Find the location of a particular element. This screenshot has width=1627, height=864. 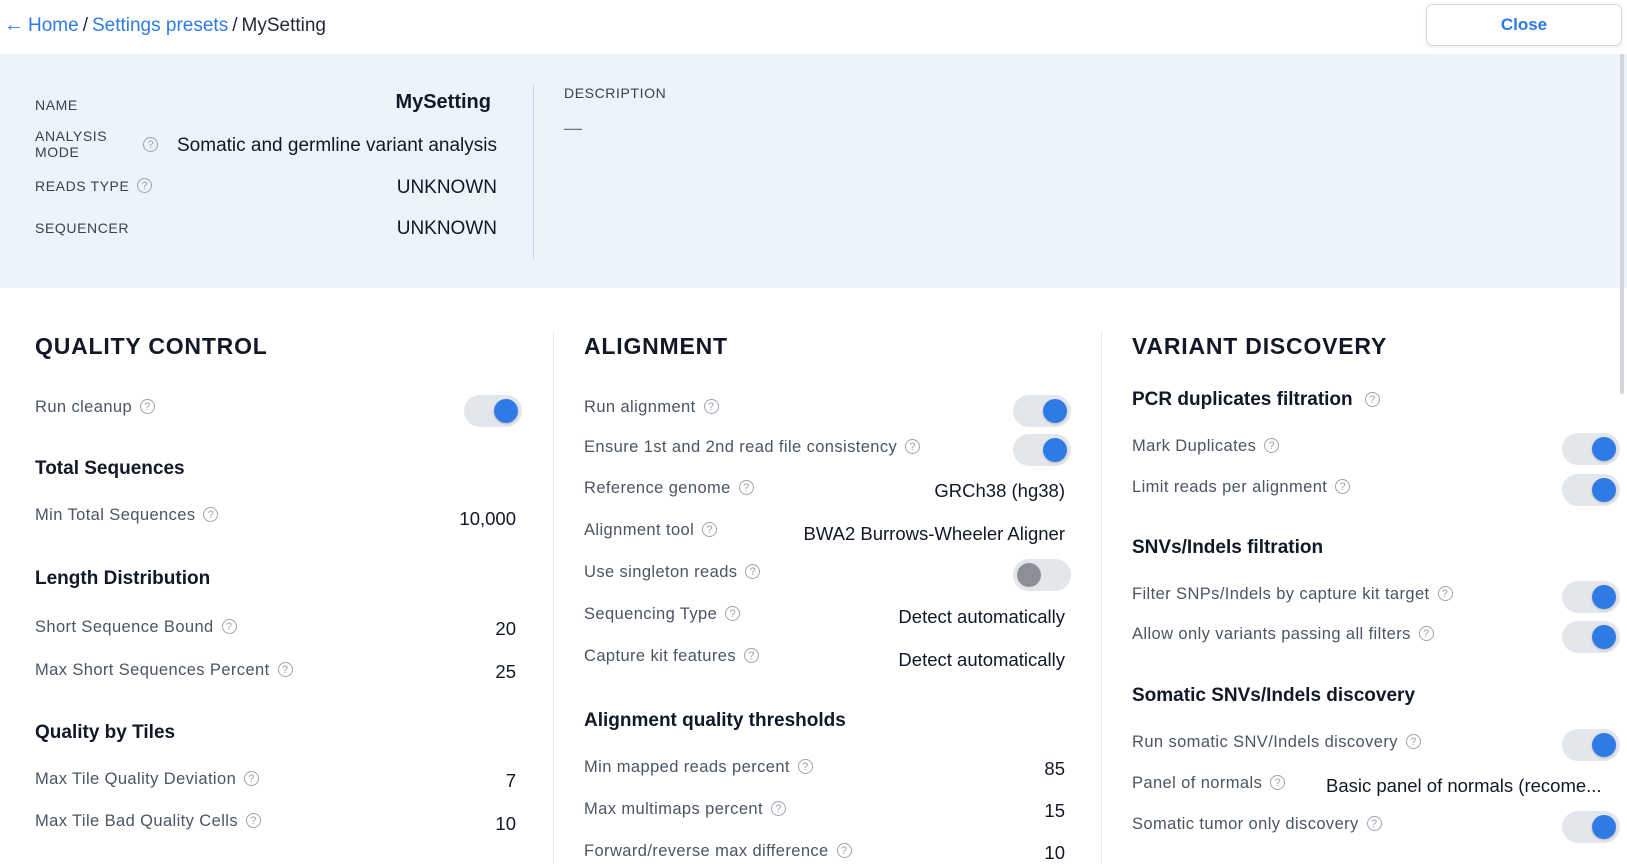

summary-divider is located at coordinates (533, 171).